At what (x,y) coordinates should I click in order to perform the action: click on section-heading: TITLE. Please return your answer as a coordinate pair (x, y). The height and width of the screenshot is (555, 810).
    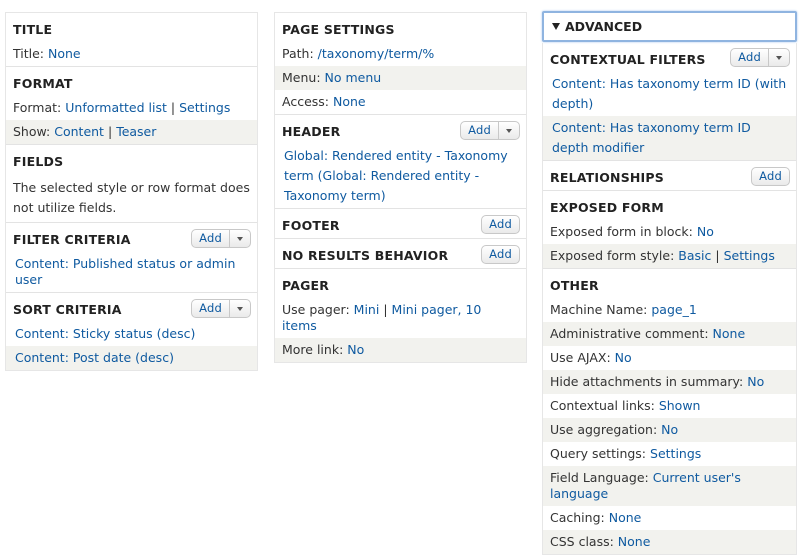
    Looking at the image, I should click on (33, 29).